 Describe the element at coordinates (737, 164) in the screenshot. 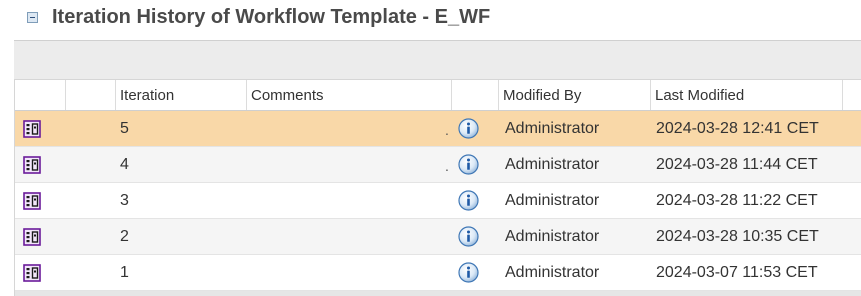

I see `cell-last-modified: 2024-03-28 11:44 CET` at that location.